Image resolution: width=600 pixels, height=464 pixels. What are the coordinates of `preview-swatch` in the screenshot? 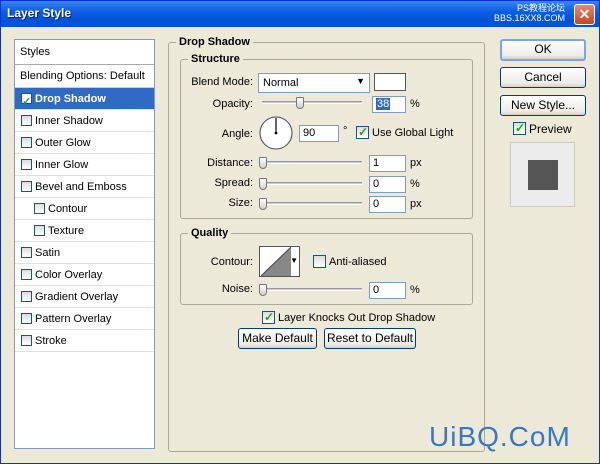 It's located at (543, 175).